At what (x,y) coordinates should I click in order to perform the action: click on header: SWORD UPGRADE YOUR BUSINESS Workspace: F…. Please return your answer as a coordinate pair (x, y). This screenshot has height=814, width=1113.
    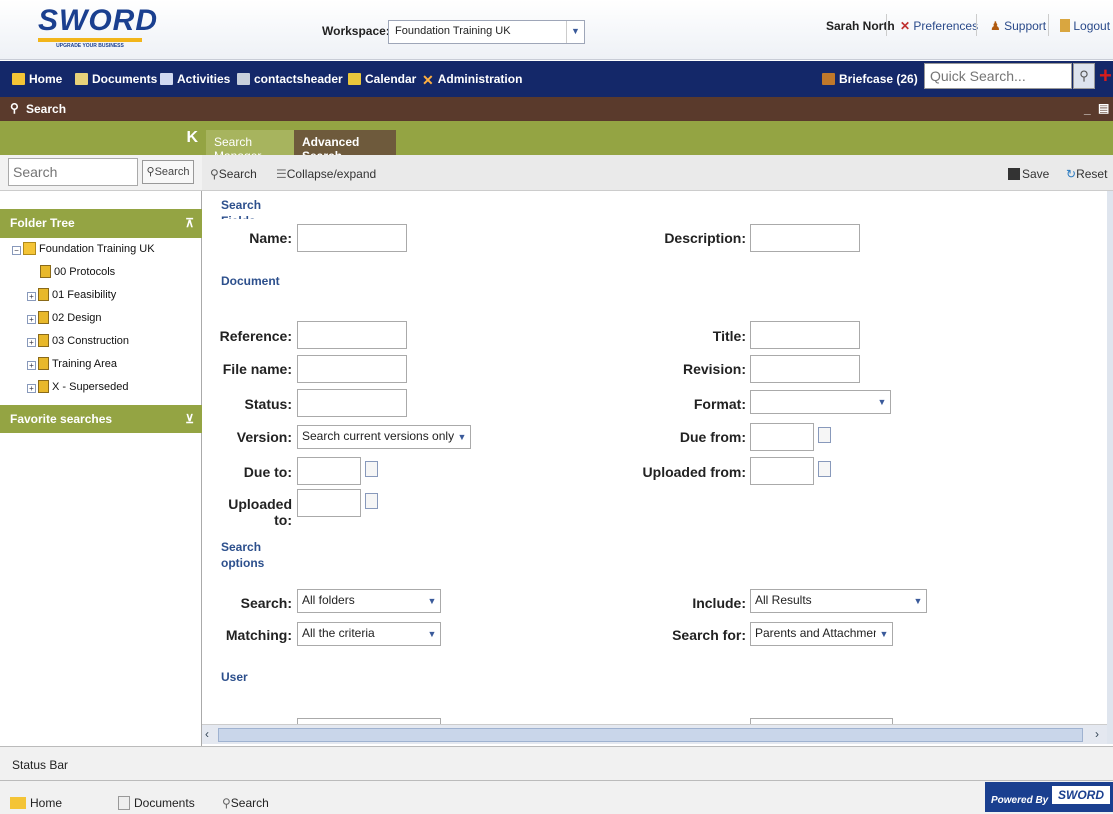
    Looking at the image, I should click on (556, 30).